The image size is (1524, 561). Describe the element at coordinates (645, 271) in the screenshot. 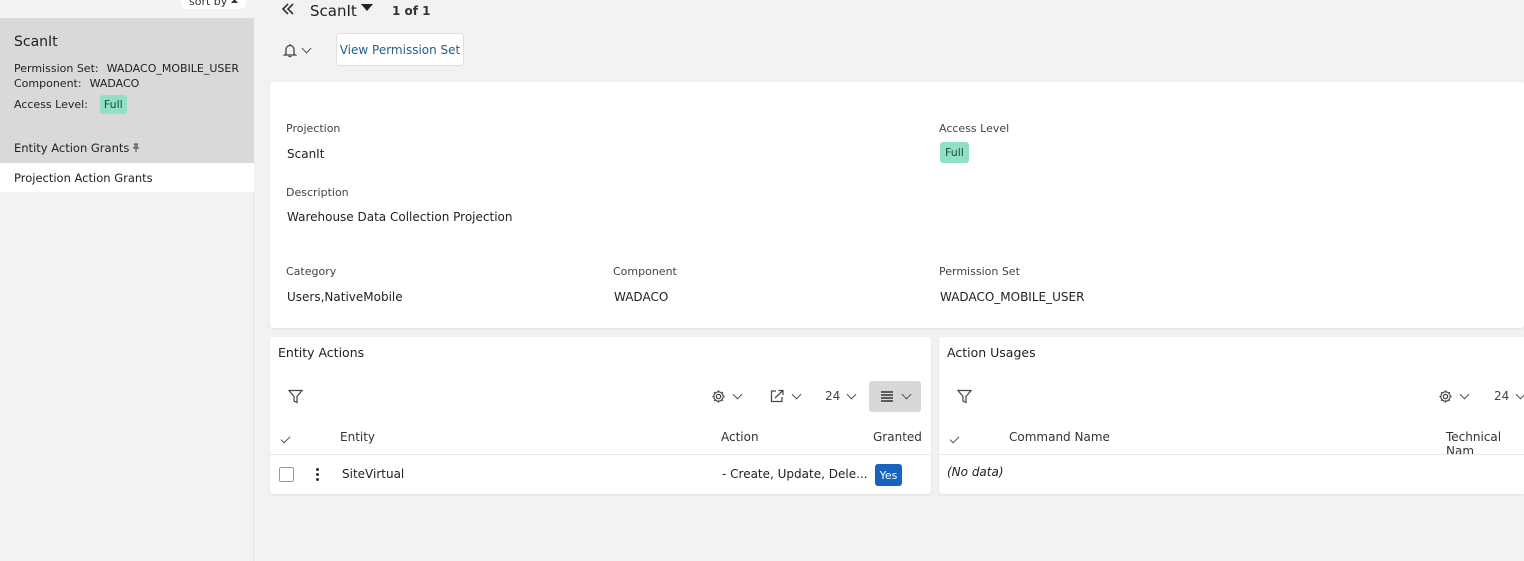

I see `component-label: Component` at that location.